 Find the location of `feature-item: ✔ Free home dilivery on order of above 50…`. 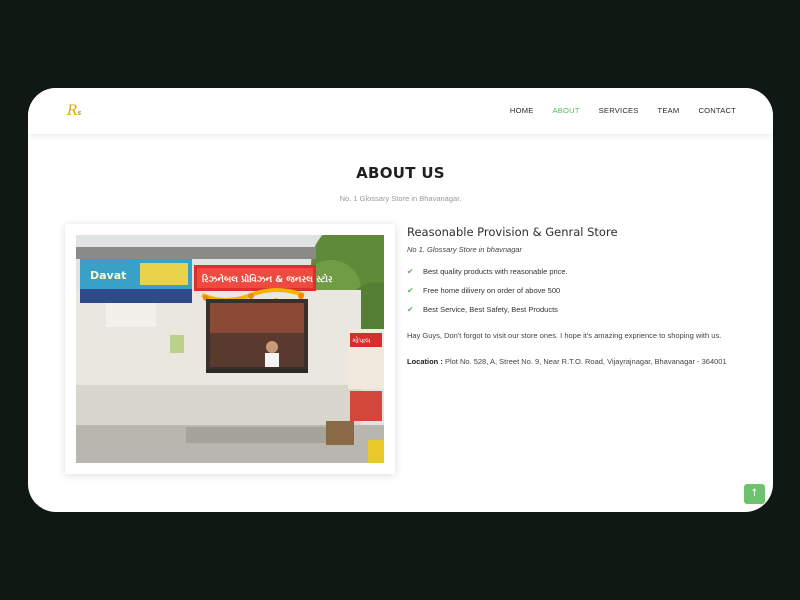

feature-item: ✔ Free home dilivery on order of above 50… is located at coordinates (574, 290).